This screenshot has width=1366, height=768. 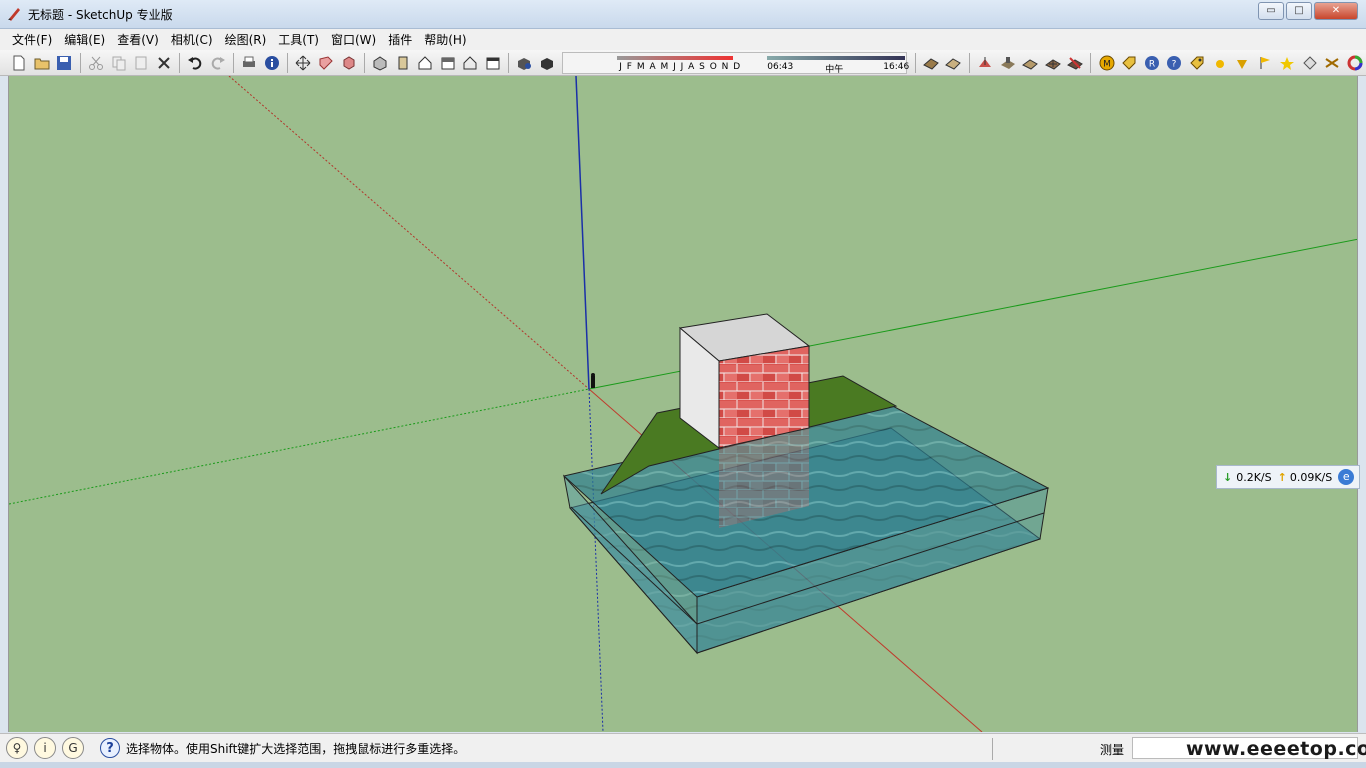 I want to click on menu-help: 帮助(H), so click(x=445, y=39).